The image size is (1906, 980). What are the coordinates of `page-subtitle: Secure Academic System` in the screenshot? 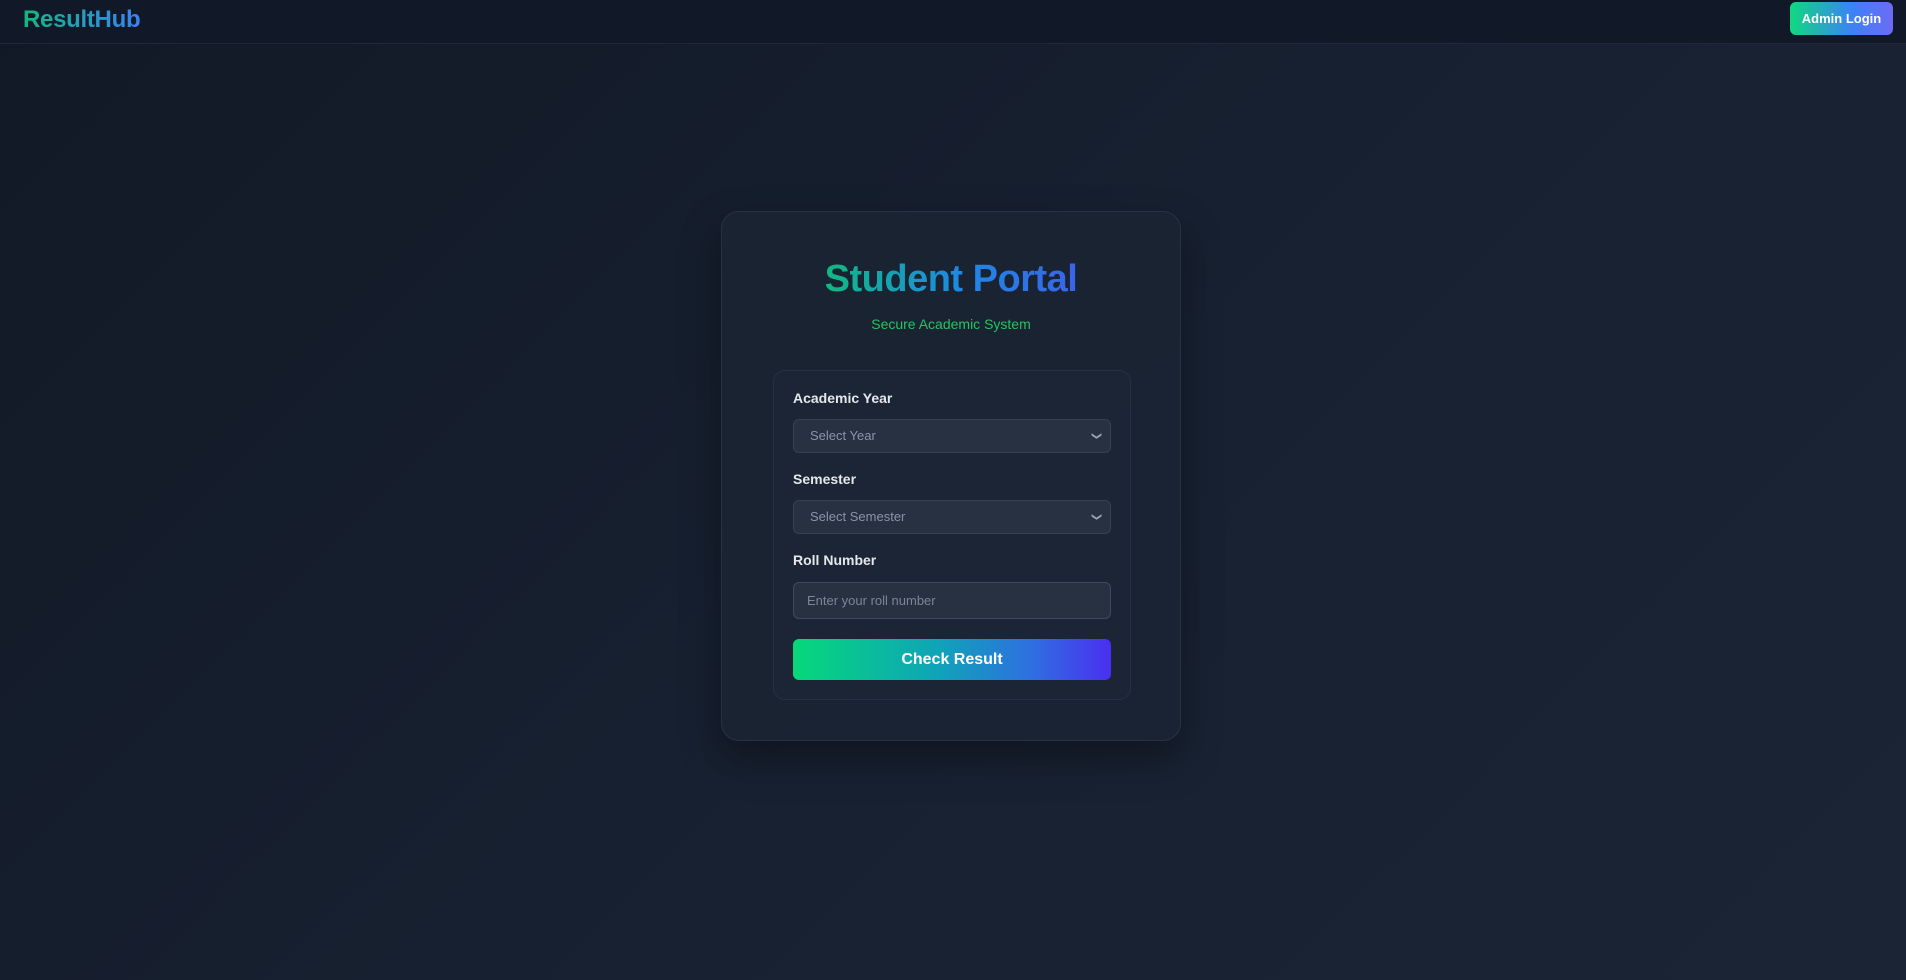 It's located at (951, 324).